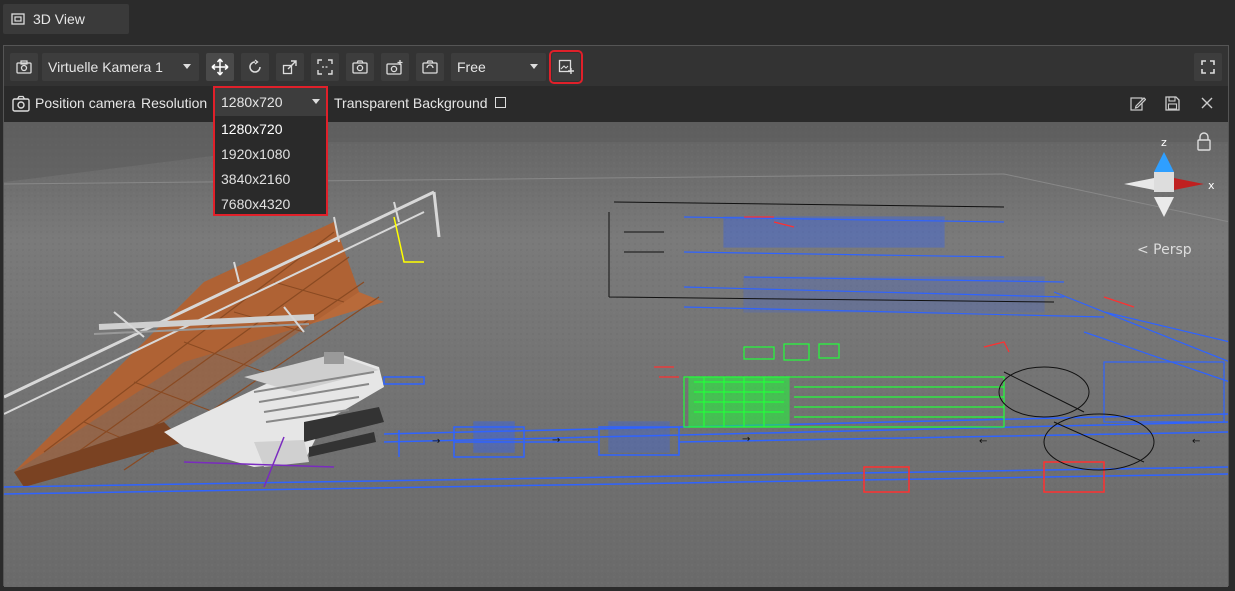  Describe the element at coordinates (174, 103) in the screenshot. I see `resolution-label: Resolution` at that location.